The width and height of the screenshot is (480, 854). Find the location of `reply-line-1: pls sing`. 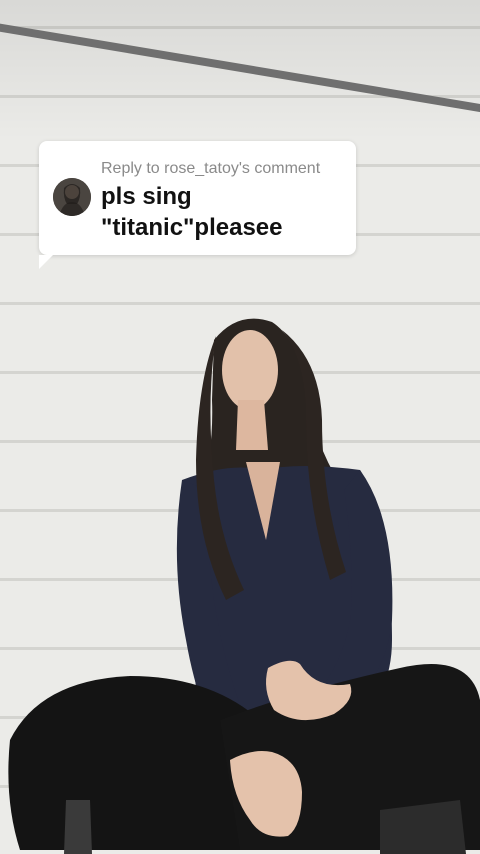

reply-line-1: pls sing is located at coordinates (146, 196).